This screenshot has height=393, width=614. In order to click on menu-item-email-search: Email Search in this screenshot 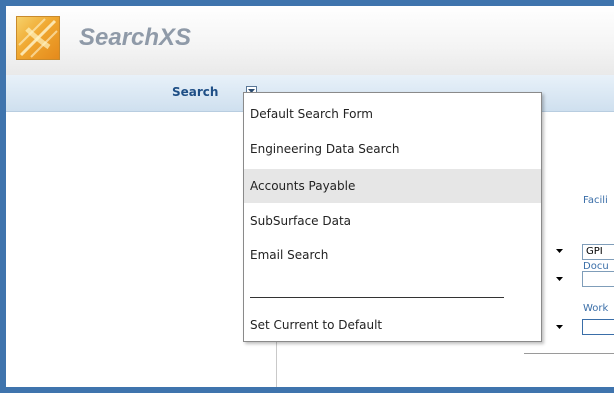, I will do `click(392, 255)`.